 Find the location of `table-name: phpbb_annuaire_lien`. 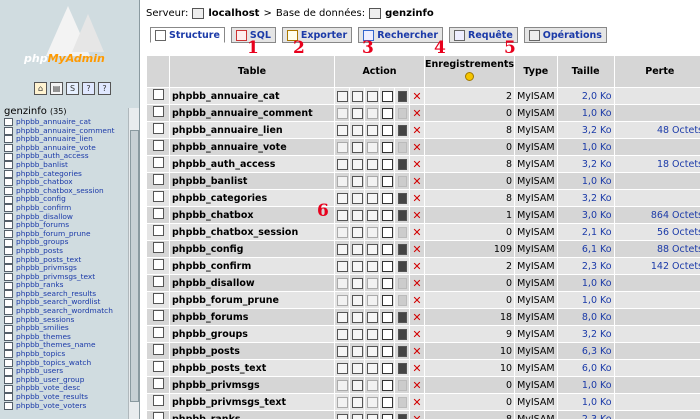

table-name: phpbb_annuaire_lien is located at coordinates (252, 130).